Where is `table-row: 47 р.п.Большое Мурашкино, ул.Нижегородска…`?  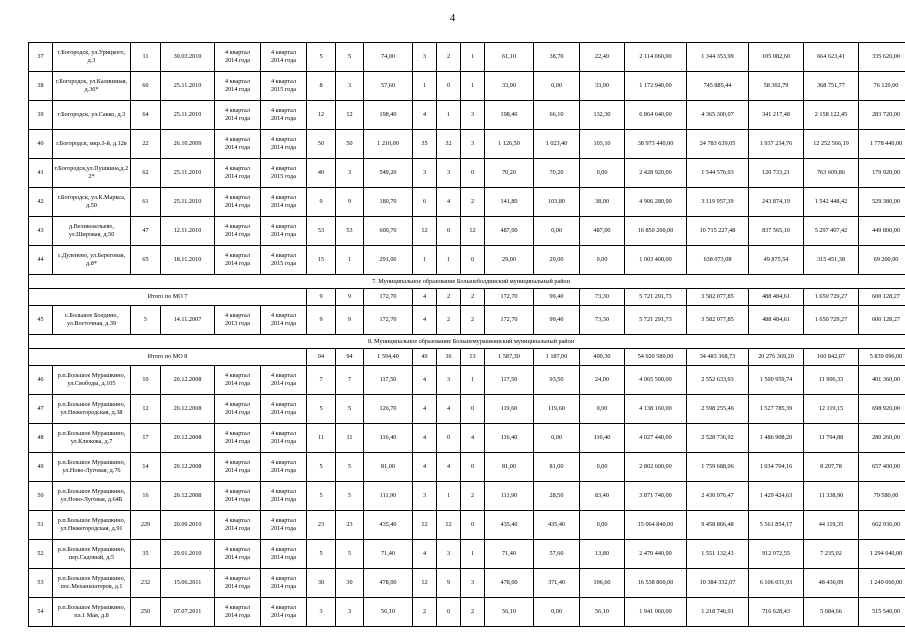
table-row: 47 р.п.Большое Мурашкино, ул.Нижегородска… is located at coordinates (466, 409).